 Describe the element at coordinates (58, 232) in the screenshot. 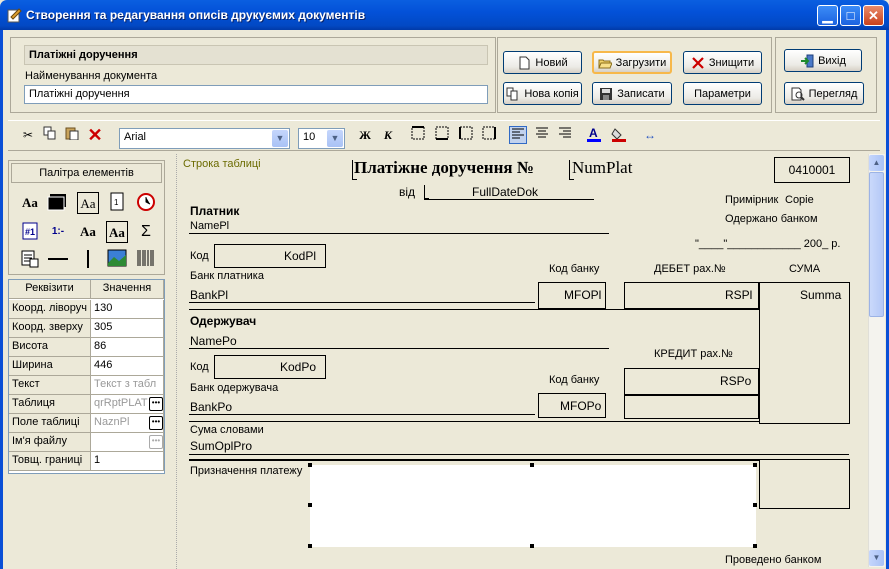

I see `list-tool-icon: 1:-` at that location.